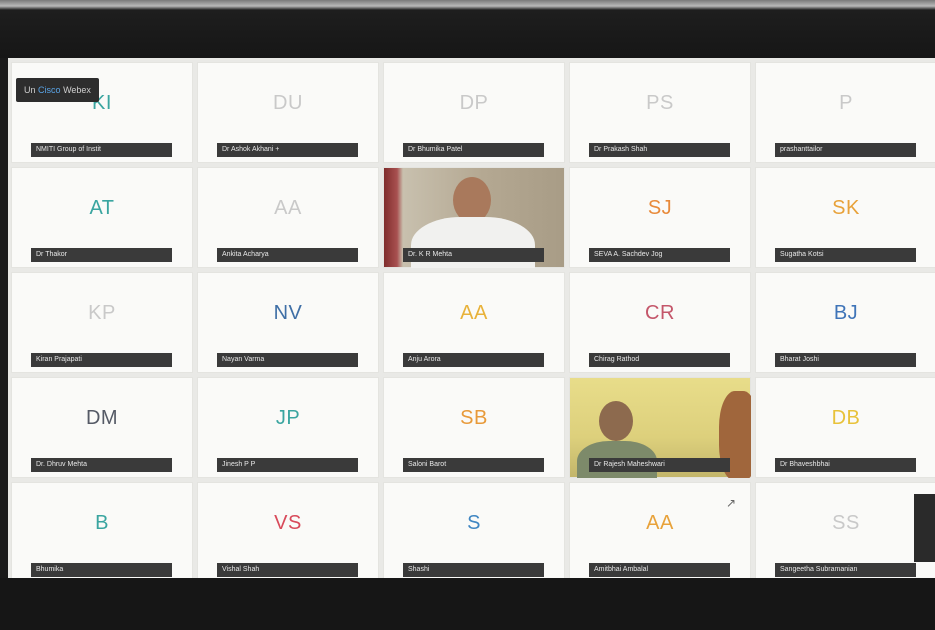 This screenshot has height=630, width=935. I want to click on participant-initials: JP, so click(288, 418).